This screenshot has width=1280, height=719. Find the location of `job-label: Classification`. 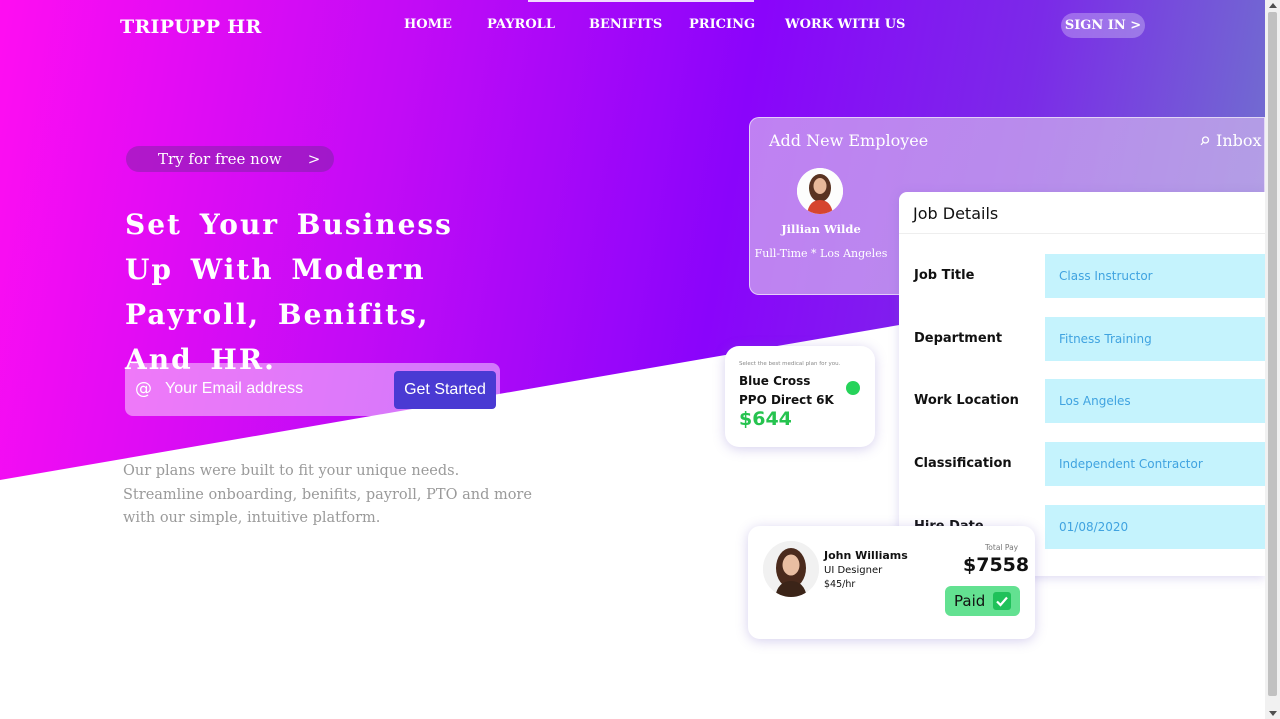

job-label: Classification is located at coordinates (963, 463).